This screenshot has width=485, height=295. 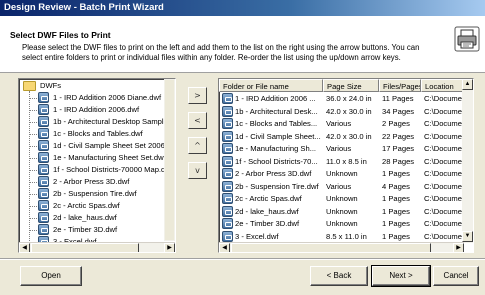 What do you see at coordinates (97, 158) in the screenshot?
I see `tree-item: 1e - Manufacturing Sheet Set.dwf` at bounding box center [97, 158].